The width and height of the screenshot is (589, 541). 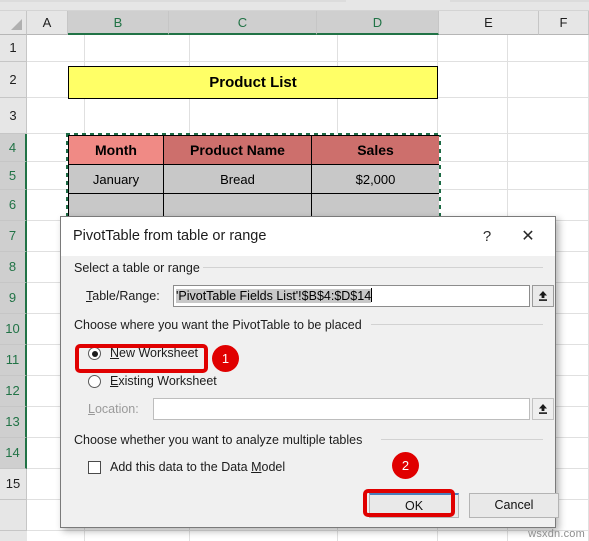 What do you see at coordinates (173, 1) in the screenshot?
I see `name-box-edge` at bounding box center [173, 1].